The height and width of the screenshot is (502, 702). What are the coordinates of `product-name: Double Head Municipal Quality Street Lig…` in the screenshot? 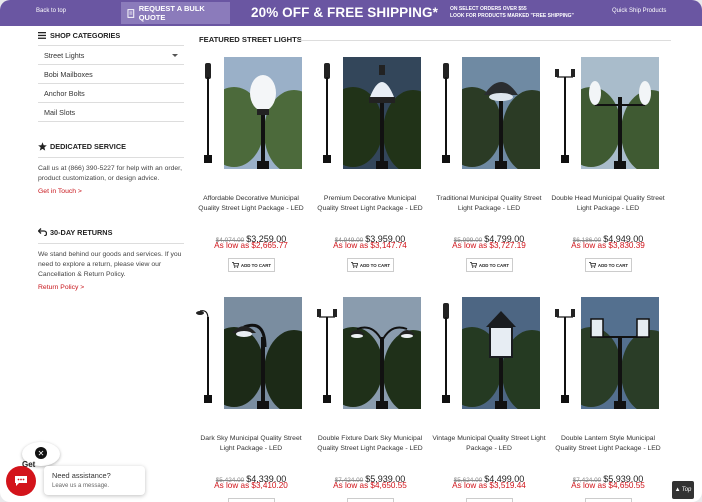 It's located at (608, 204).